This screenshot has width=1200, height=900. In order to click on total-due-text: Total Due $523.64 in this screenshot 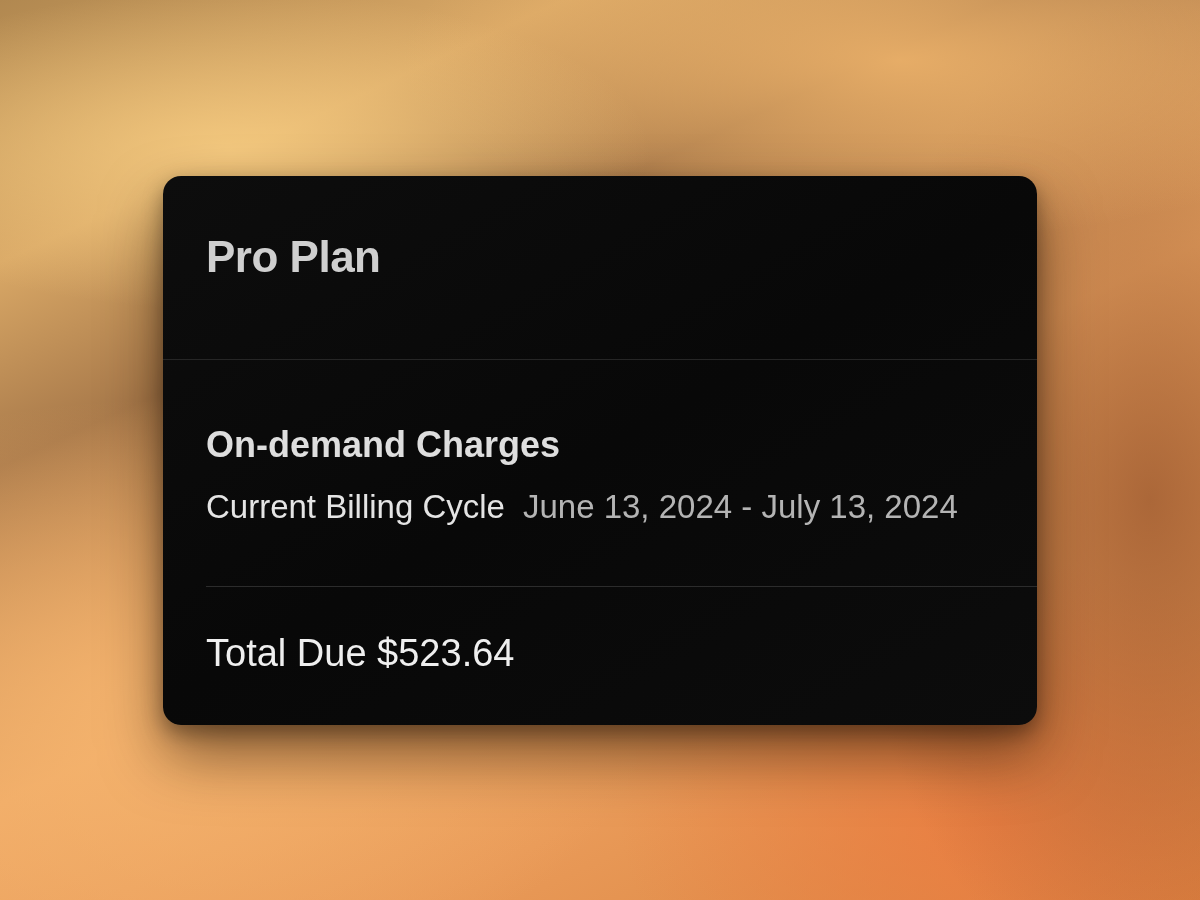, I will do `click(360, 652)`.